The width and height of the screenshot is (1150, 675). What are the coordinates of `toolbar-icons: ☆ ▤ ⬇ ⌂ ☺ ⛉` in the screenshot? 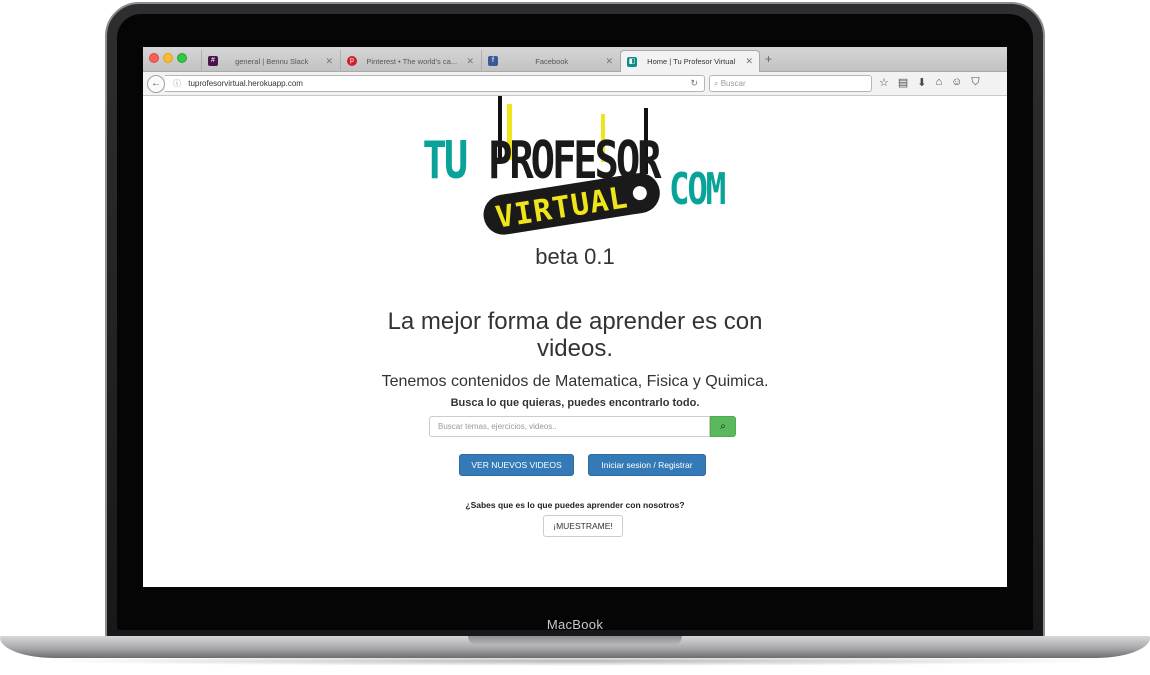 It's located at (929, 82).